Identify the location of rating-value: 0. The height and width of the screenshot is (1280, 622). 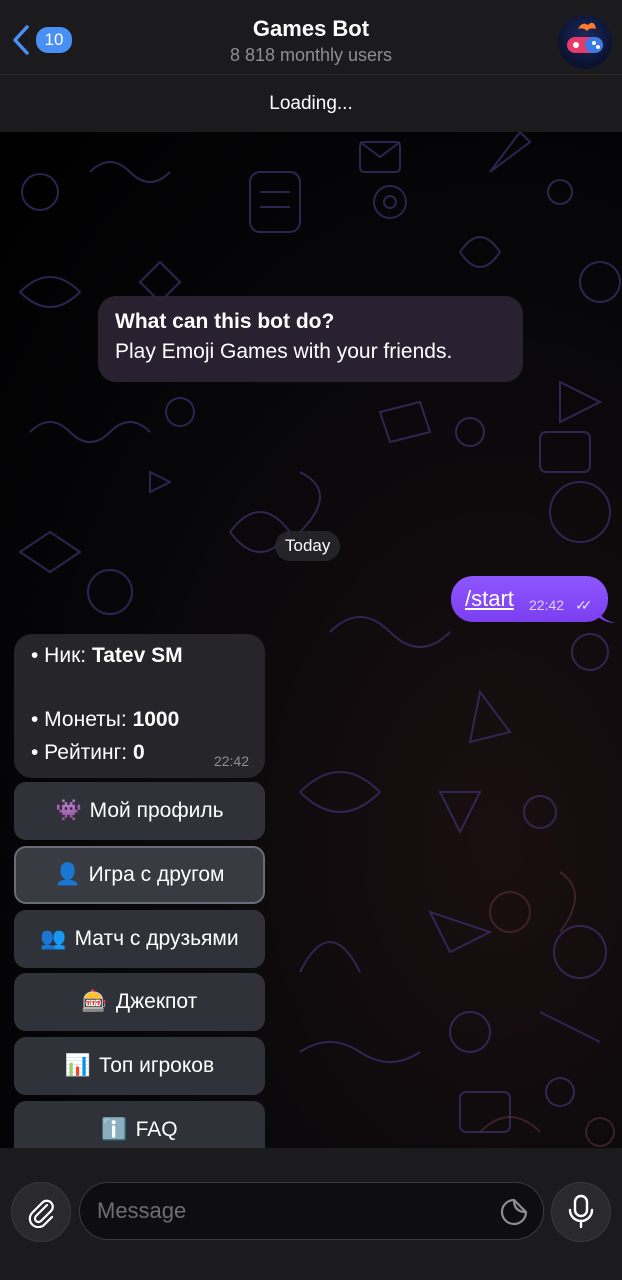
(138, 752).